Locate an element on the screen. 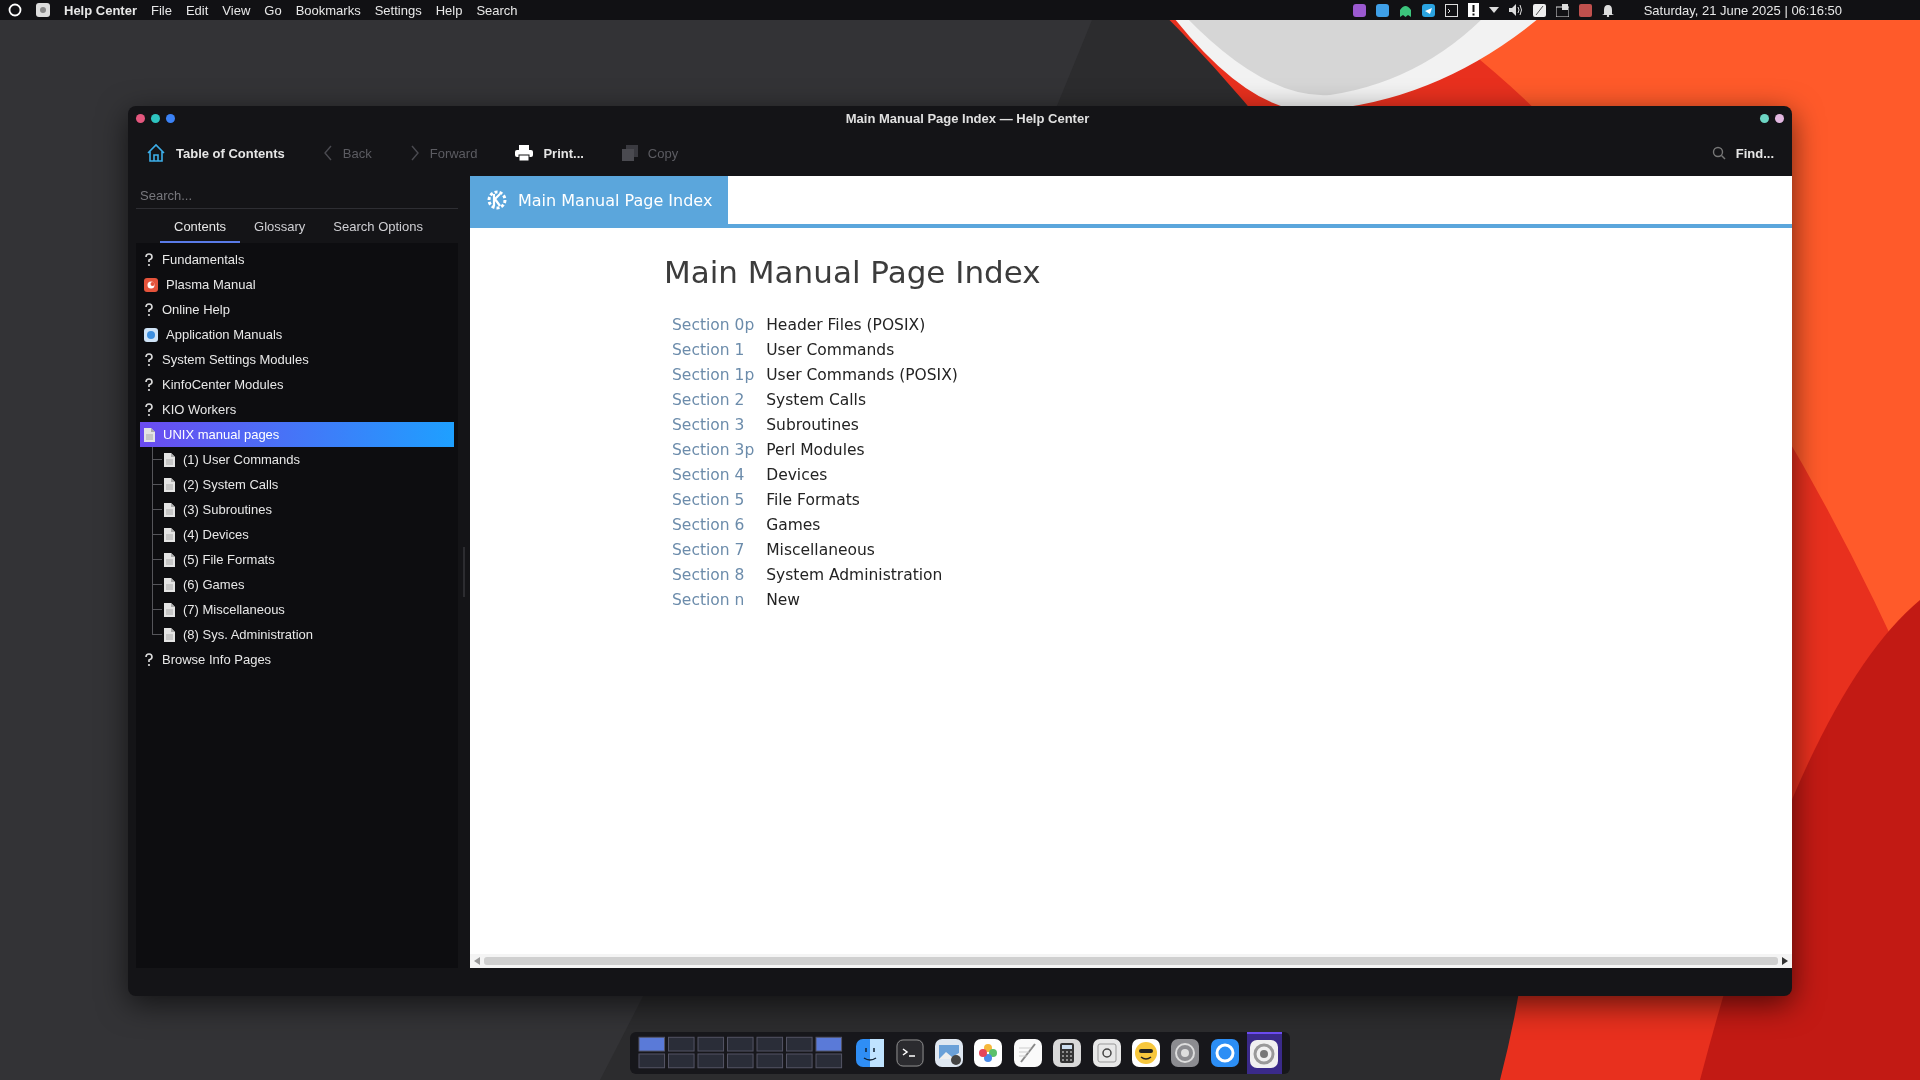 The height and width of the screenshot is (1080, 1920). tree-item: Plasma Manual is located at coordinates (297, 284).